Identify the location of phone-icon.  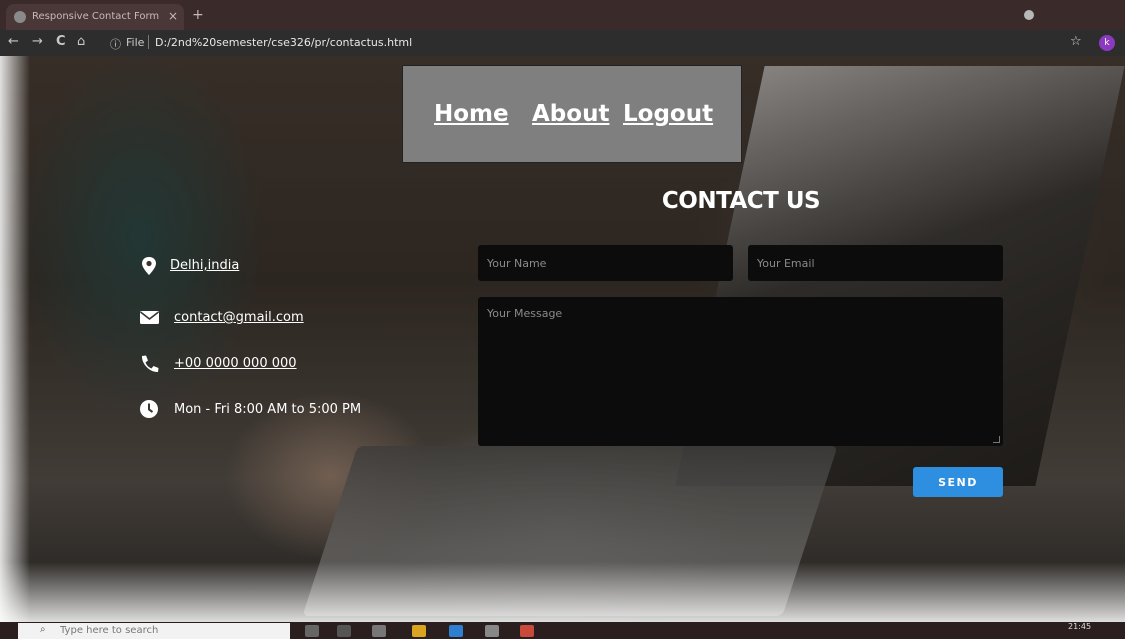
(150, 364).